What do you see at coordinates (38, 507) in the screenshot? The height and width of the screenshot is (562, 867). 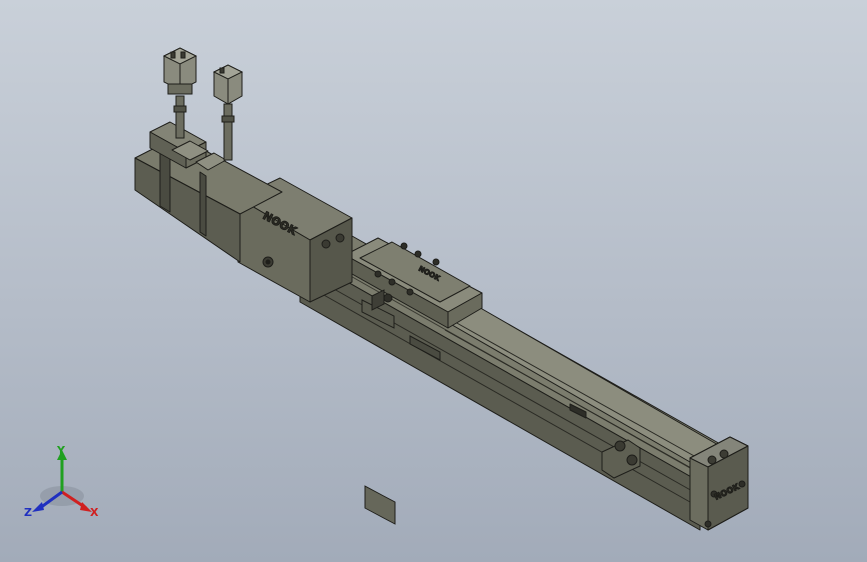 I see `z-axis-arrow-icon` at bounding box center [38, 507].